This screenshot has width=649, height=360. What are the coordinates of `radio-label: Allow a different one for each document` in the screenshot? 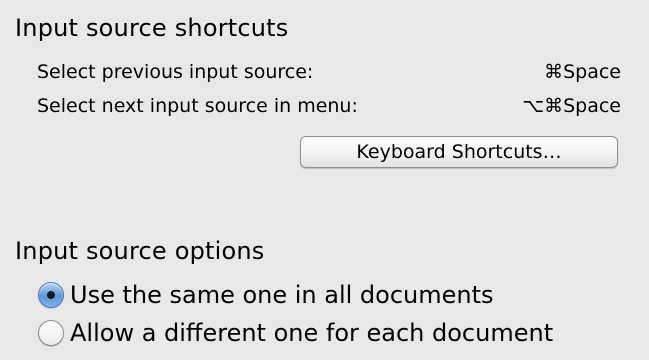 It's located at (311, 333).